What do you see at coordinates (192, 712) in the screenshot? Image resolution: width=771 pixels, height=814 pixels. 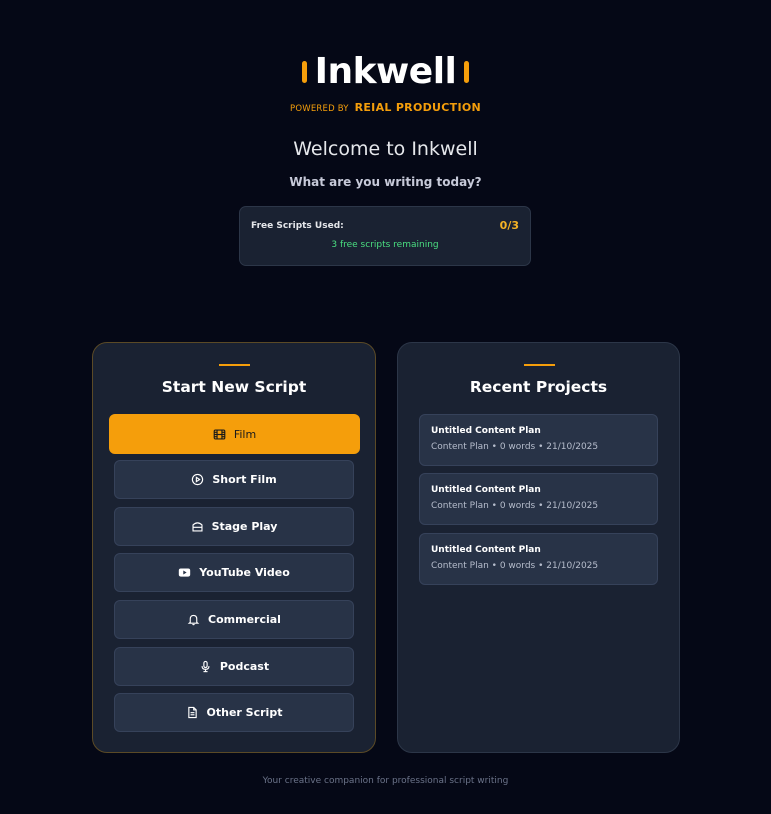 I see `document-icon` at bounding box center [192, 712].